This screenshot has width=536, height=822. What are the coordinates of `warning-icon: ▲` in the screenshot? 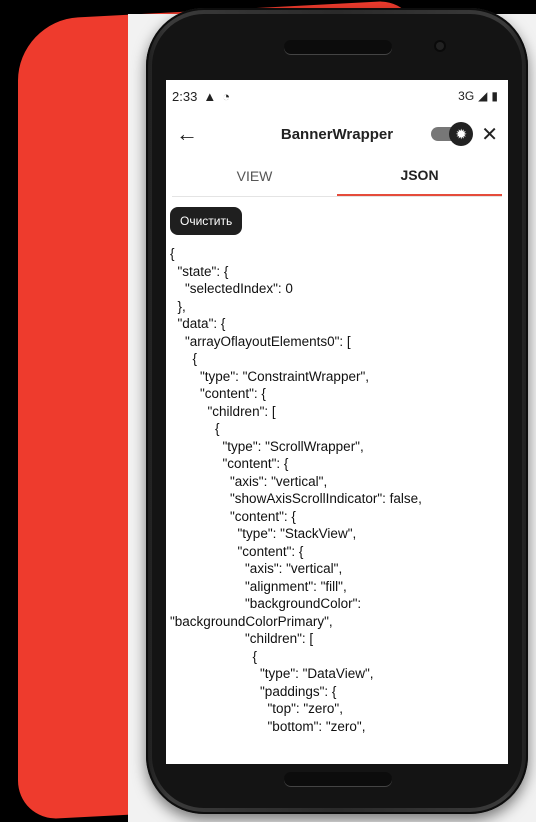 It's located at (210, 96).